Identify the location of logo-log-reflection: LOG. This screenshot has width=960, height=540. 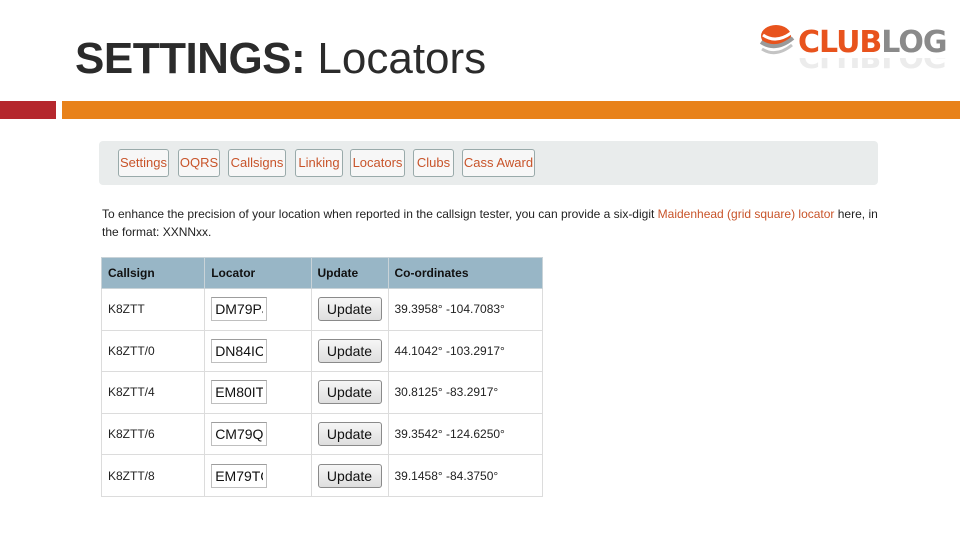
(913, 65).